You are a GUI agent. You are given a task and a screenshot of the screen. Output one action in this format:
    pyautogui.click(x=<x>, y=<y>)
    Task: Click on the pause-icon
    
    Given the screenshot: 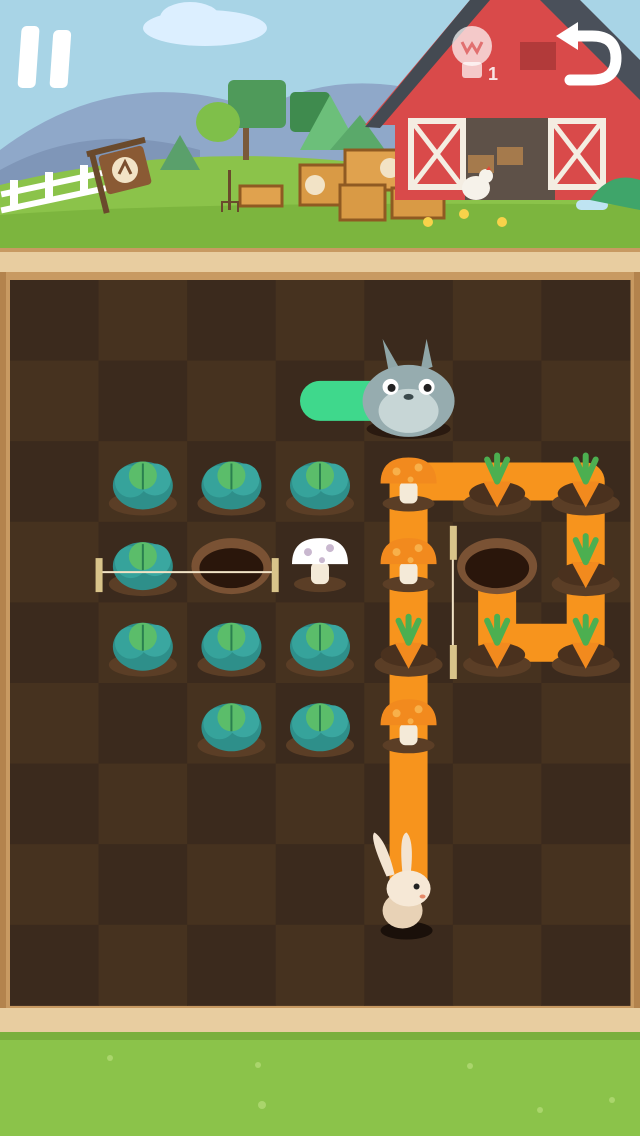 What is the action you would take?
    pyautogui.click(x=44, y=57)
    